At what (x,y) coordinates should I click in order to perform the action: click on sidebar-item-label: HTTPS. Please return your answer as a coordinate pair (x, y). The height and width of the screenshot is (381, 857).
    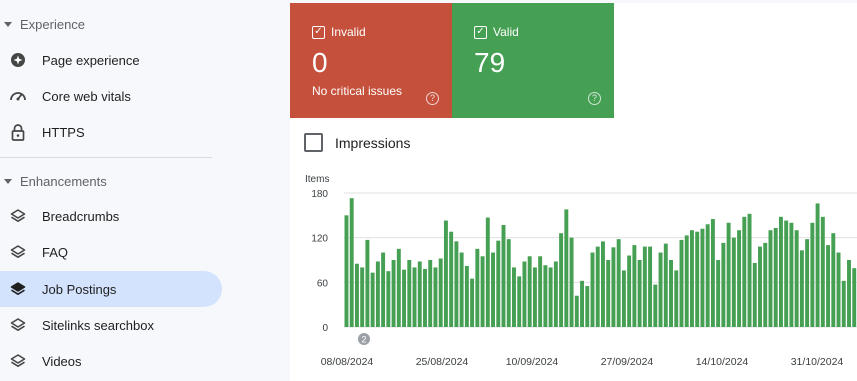
    Looking at the image, I should click on (63, 132).